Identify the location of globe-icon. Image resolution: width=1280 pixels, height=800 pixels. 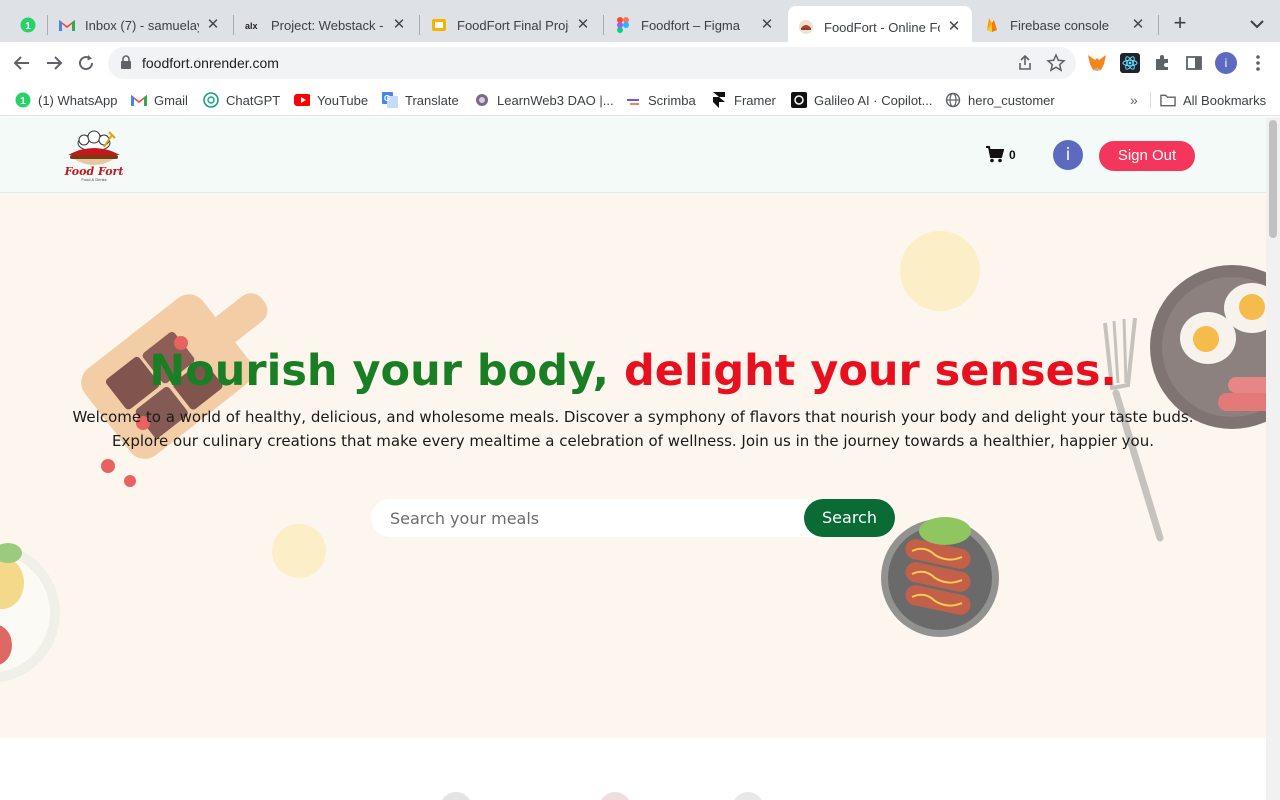
(953, 100).